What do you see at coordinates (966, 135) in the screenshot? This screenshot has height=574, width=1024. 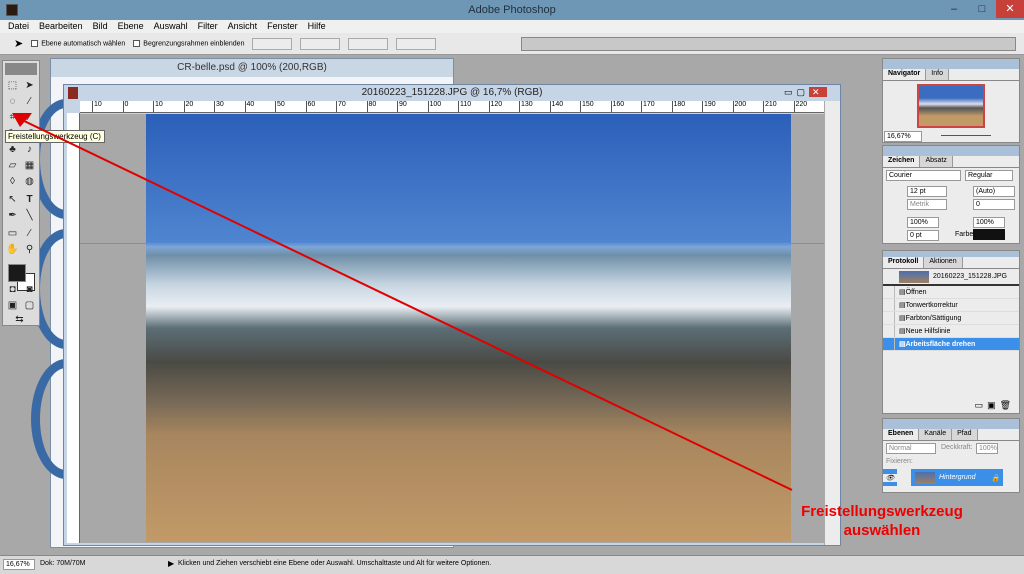 I see `zoom-slider` at bounding box center [966, 135].